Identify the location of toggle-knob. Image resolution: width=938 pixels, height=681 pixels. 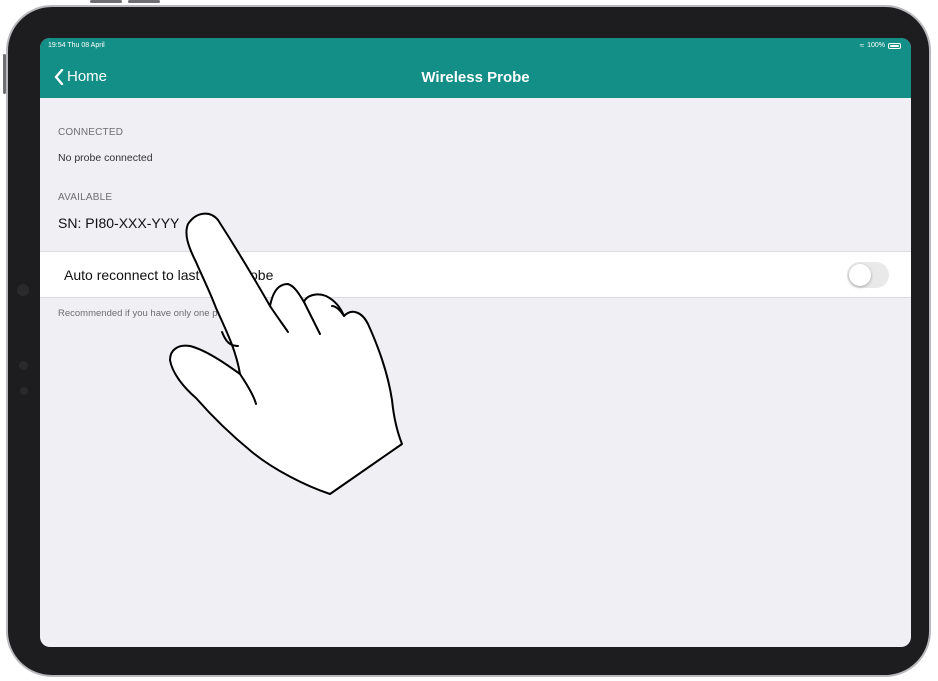
(860, 275).